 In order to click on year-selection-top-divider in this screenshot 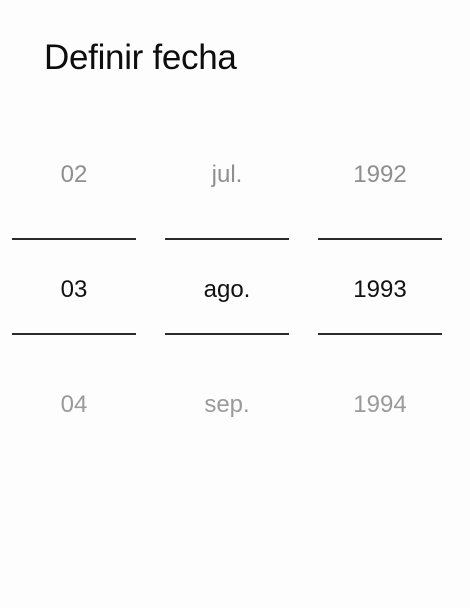, I will do `click(380, 239)`.